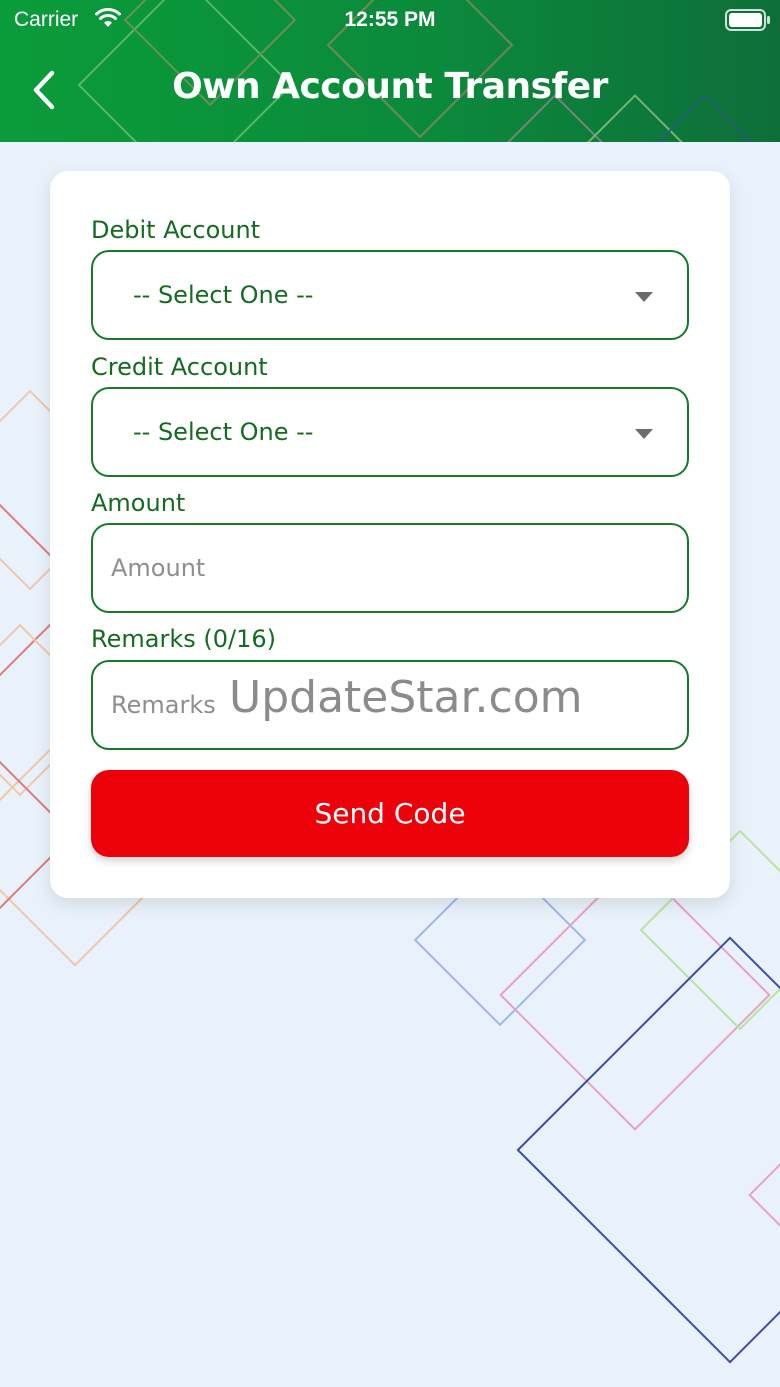 The height and width of the screenshot is (1387, 780). Describe the element at coordinates (390, 813) in the screenshot. I see `send-code-button: Send Code` at that location.